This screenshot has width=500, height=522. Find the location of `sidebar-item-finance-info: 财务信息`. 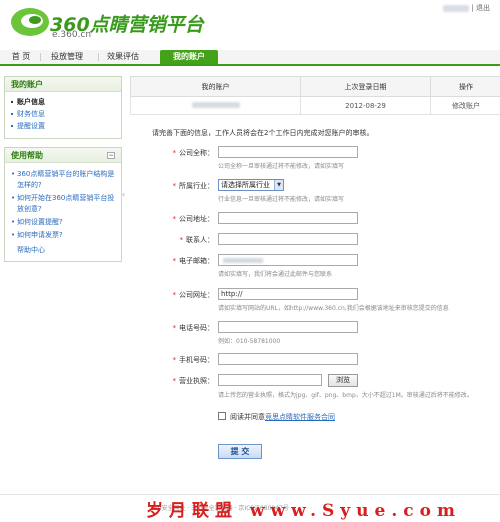

sidebar-item-finance-info: 财务信息 is located at coordinates (63, 114).